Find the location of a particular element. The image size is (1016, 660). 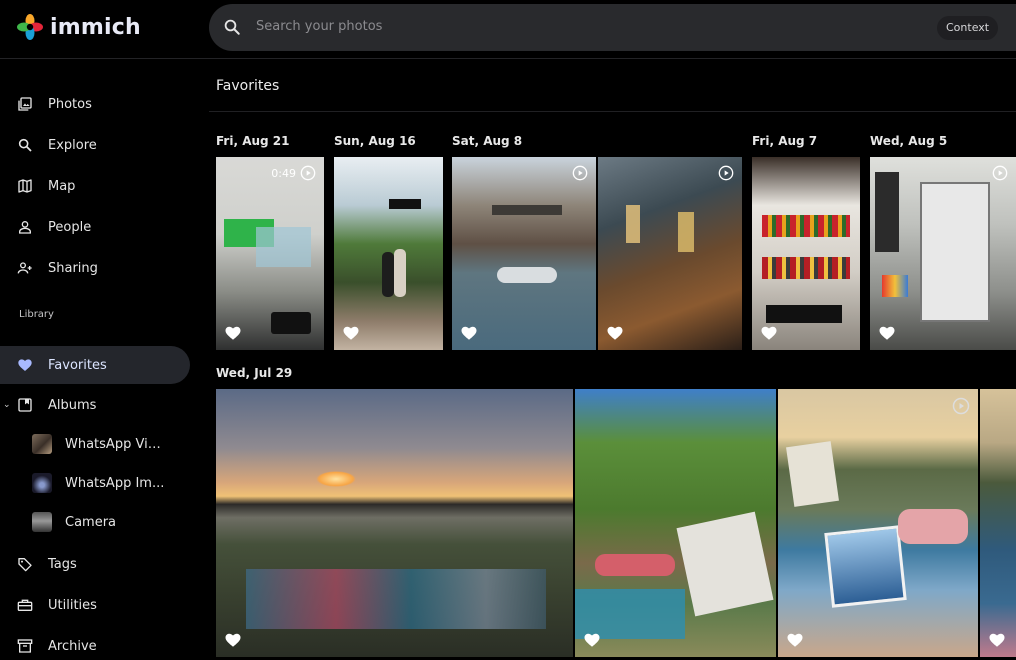

date-group-label: Fri, Aug 7 is located at coordinates (784, 141).